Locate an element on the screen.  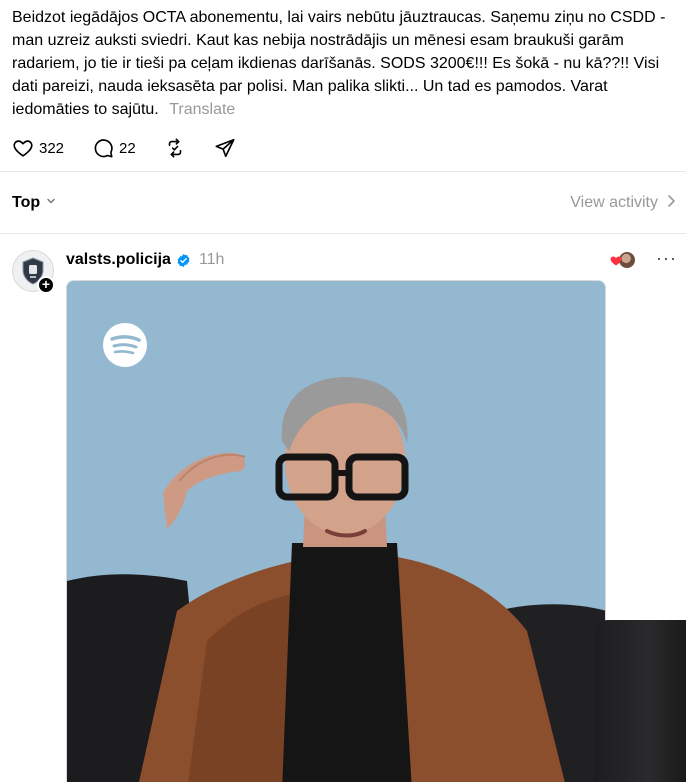
comment-icon is located at coordinates (103, 148).